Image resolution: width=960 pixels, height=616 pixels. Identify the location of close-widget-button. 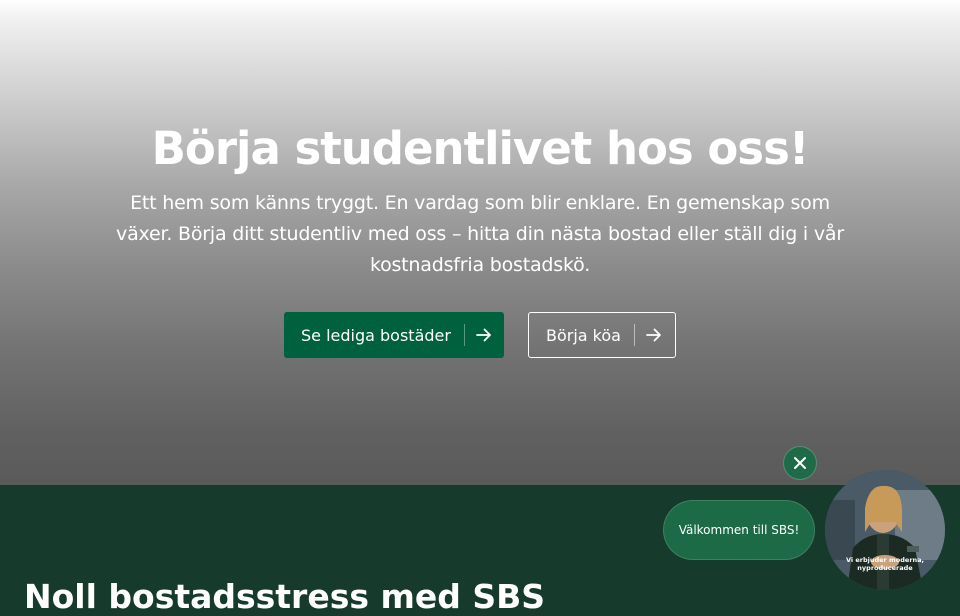
(800, 463).